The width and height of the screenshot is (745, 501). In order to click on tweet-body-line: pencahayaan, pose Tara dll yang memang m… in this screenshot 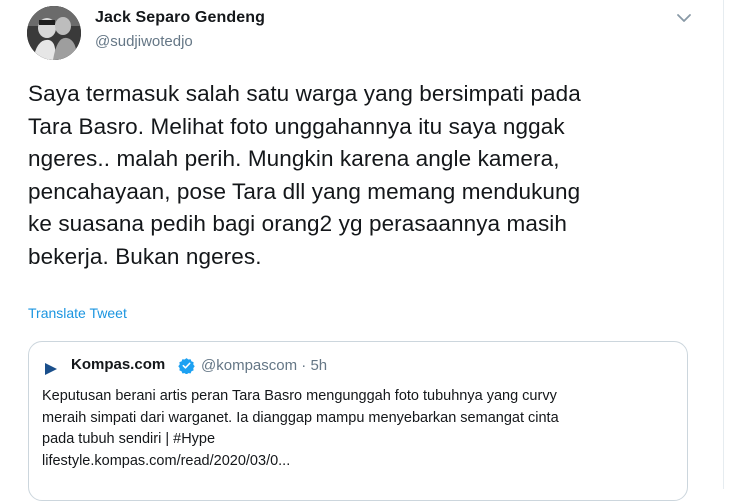, I will do `click(304, 191)`.